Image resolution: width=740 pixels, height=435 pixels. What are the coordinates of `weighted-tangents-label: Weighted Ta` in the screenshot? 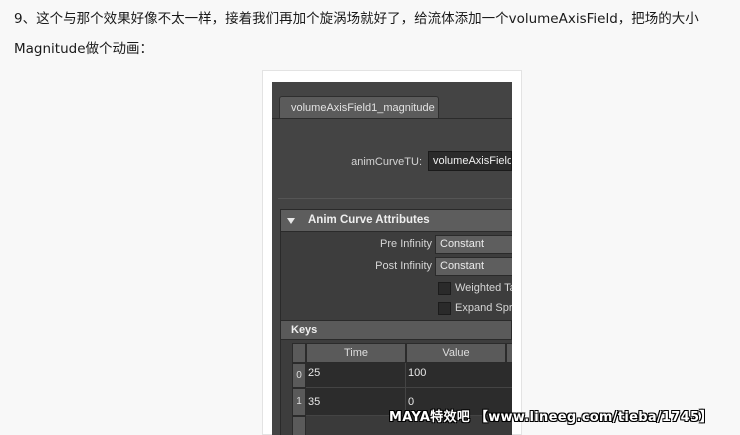 It's located at (483, 288).